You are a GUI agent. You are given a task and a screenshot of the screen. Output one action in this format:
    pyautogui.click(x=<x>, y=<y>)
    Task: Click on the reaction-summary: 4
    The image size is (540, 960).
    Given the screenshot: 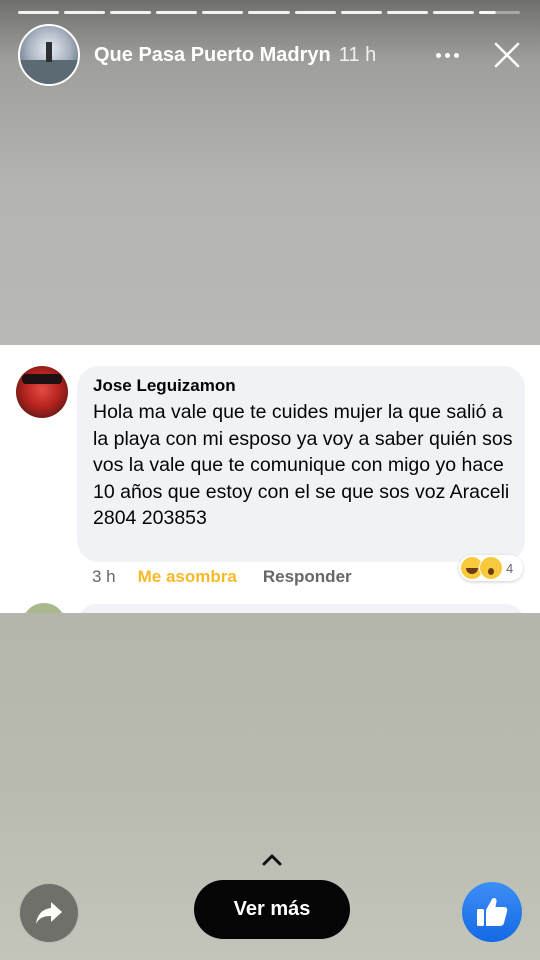 What is the action you would take?
    pyautogui.click(x=491, y=568)
    